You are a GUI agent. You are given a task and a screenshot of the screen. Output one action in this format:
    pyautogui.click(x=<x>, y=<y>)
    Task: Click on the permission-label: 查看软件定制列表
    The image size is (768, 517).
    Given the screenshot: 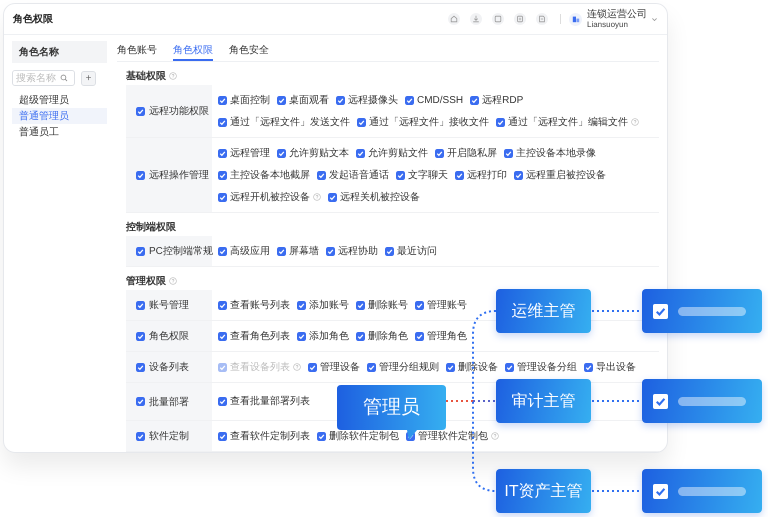 What is the action you would take?
    pyautogui.click(x=270, y=436)
    